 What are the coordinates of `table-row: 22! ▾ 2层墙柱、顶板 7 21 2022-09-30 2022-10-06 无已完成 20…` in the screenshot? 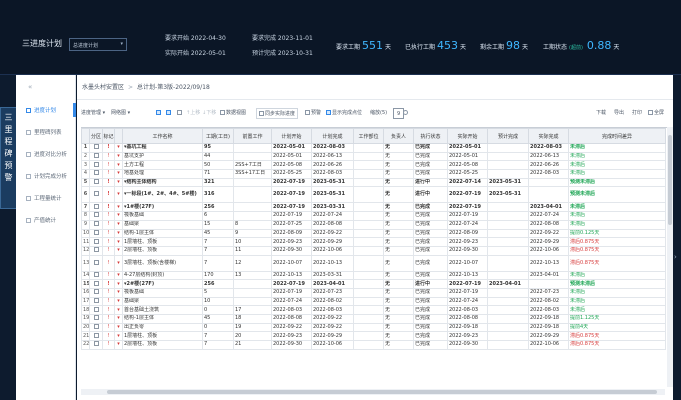 It's located at (373, 345).